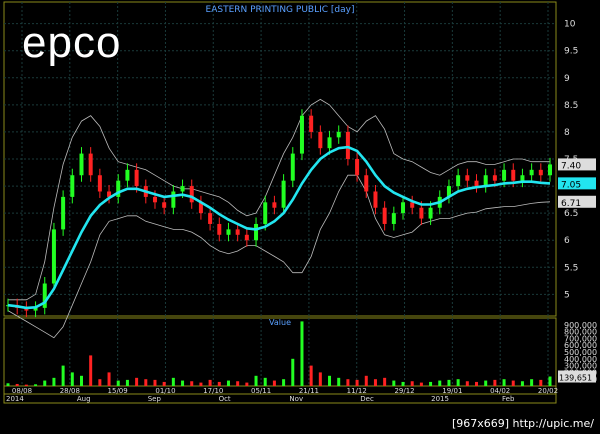  I want to click on date-tick-label: 29/12, so click(404, 391).